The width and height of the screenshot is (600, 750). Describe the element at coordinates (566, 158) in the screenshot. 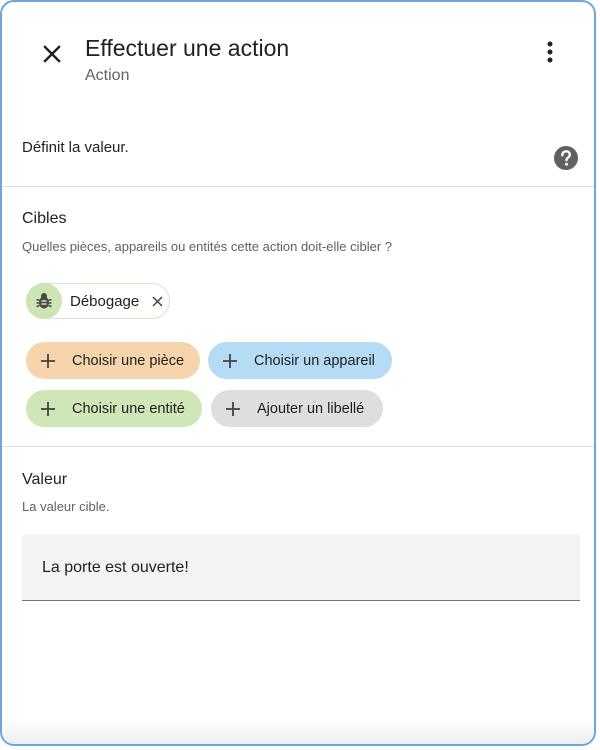

I see `help-circle-icon` at that location.